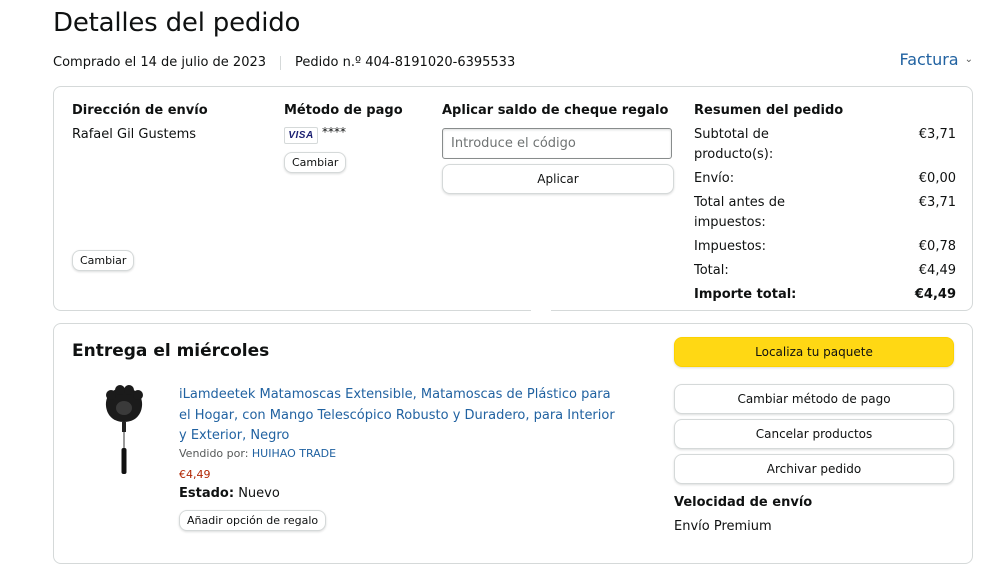  I want to click on summary-row: Total antes de impuestos: €3,71, so click(825, 213).